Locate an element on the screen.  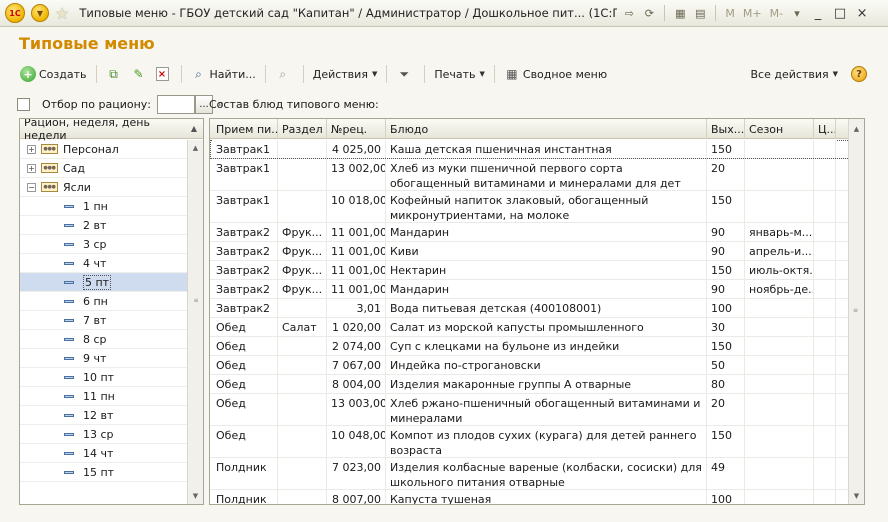
cell-meal: Обед is located at coordinates (245, 441).